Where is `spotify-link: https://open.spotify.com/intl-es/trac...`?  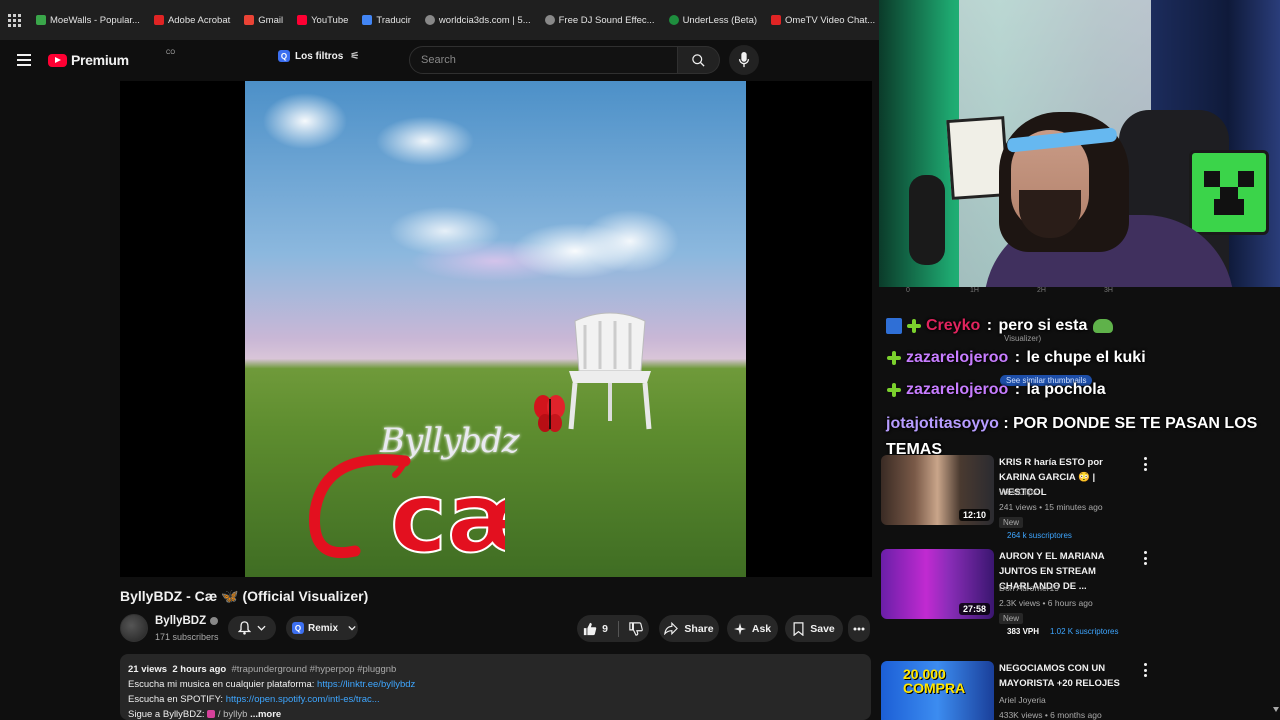
spotify-link: https://open.spotify.com/intl-es/trac... is located at coordinates (303, 699).